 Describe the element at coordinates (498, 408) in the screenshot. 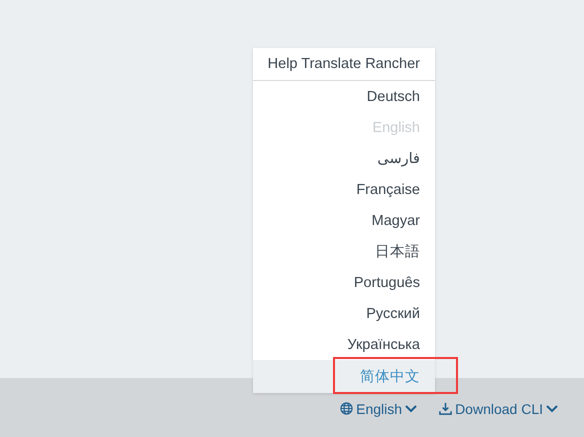

I see `download-button: Download CLI` at that location.